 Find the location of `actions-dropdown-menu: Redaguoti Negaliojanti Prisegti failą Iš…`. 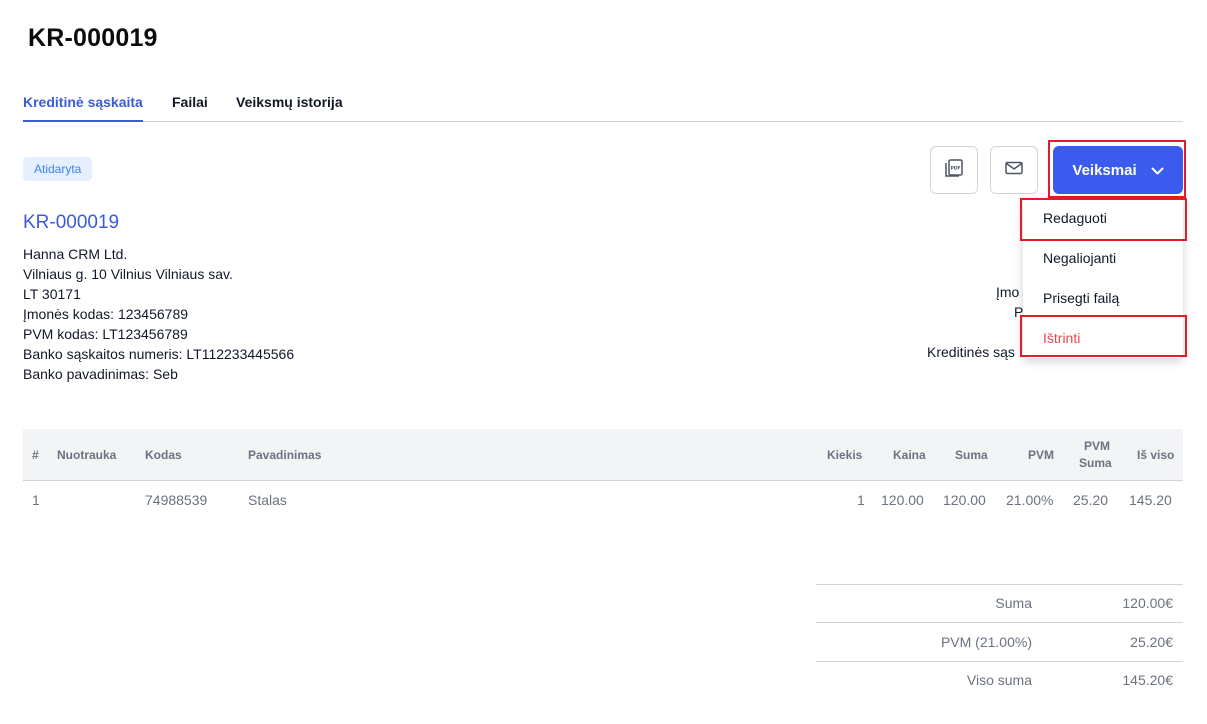

actions-dropdown-menu: Redaguoti Negaliojanti Prisegti failą Iš… is located at coordinates (1103, 278).